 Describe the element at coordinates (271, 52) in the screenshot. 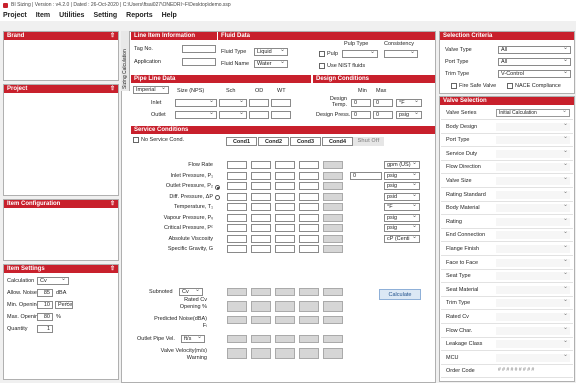

I see `fluid-type-select: Liquid` at that location.